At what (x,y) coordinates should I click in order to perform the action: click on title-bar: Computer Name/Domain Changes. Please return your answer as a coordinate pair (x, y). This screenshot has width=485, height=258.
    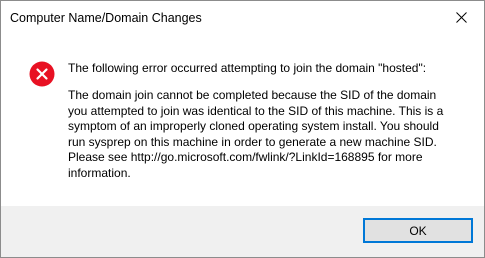
    Looking at the image, I should click on (242, 17).